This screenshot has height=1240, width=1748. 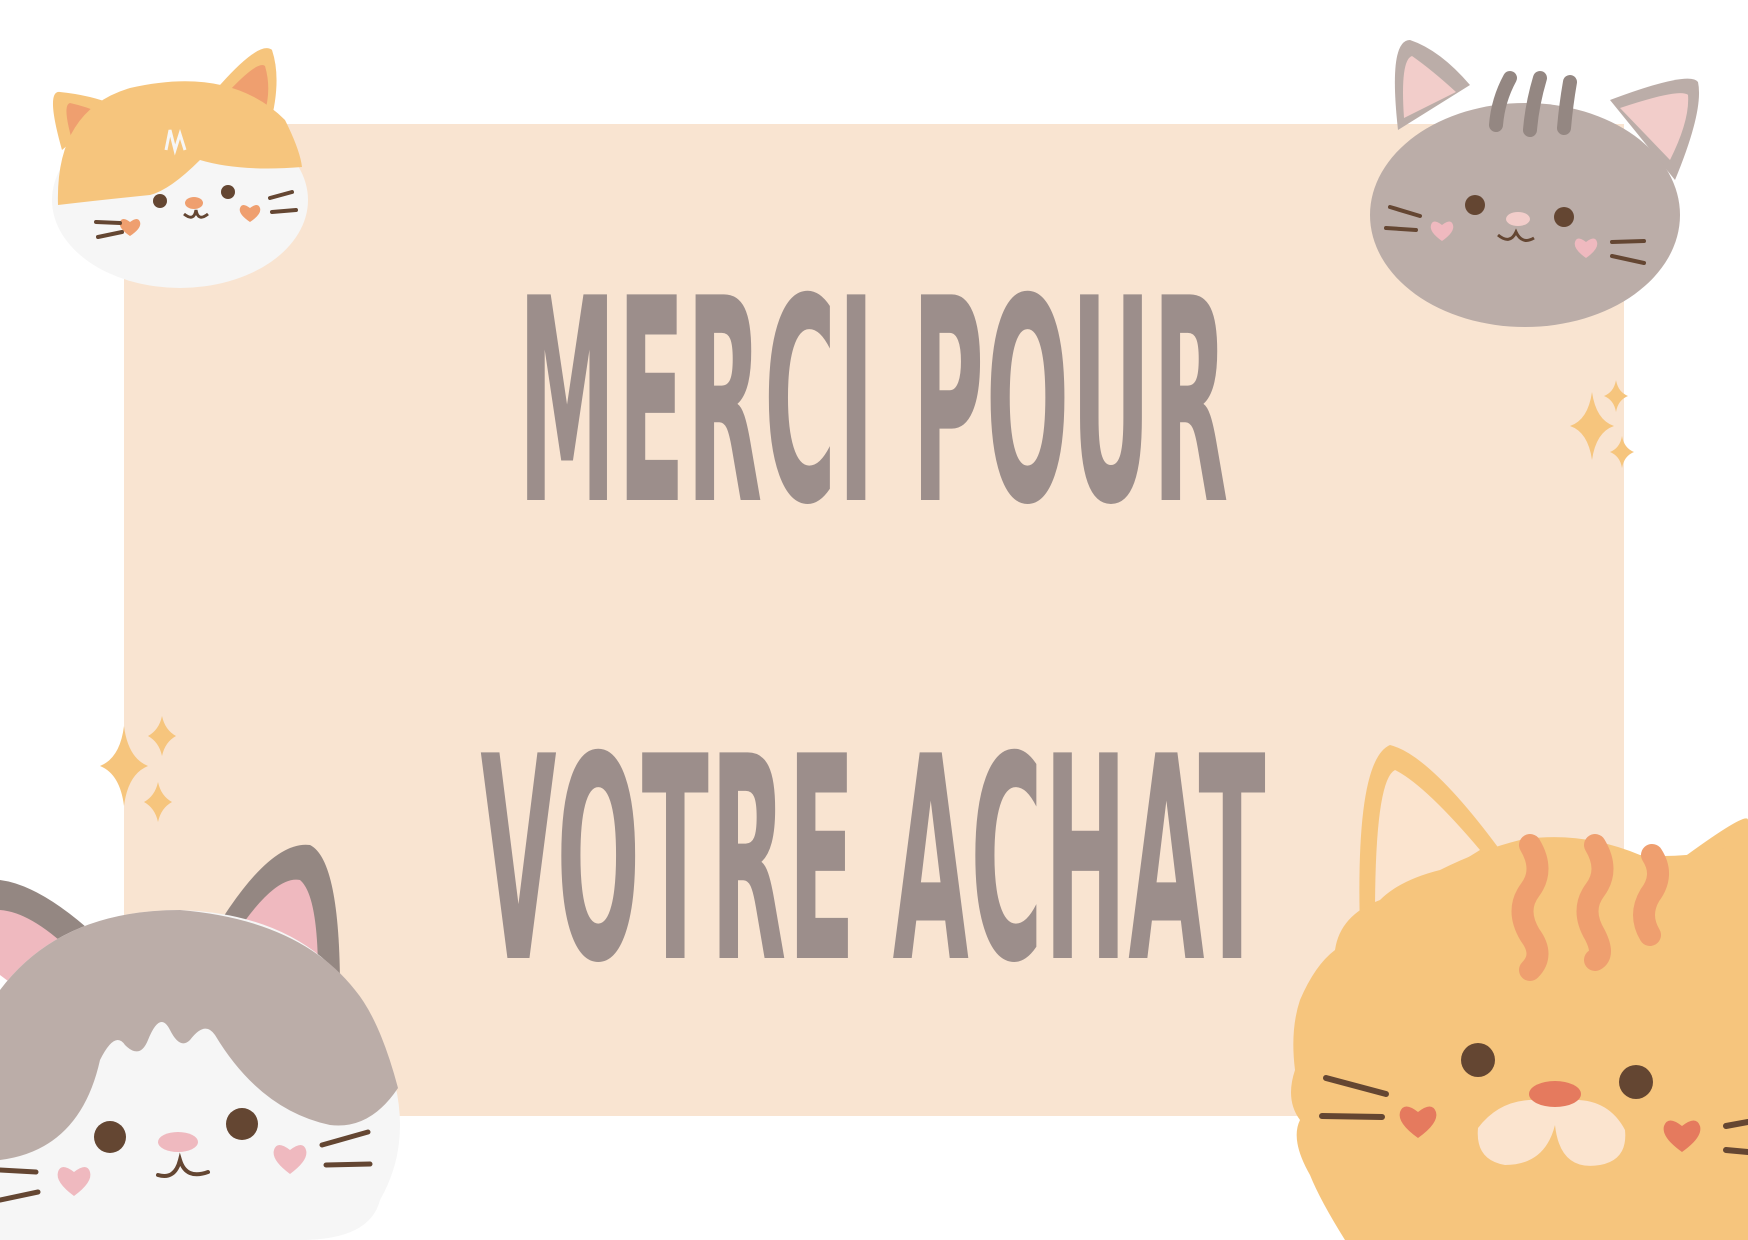 What do you see at coordinates (180, 168) in the screenshot?
I see `cat-head-orange-white-icon` at bounding box center [180, 168].